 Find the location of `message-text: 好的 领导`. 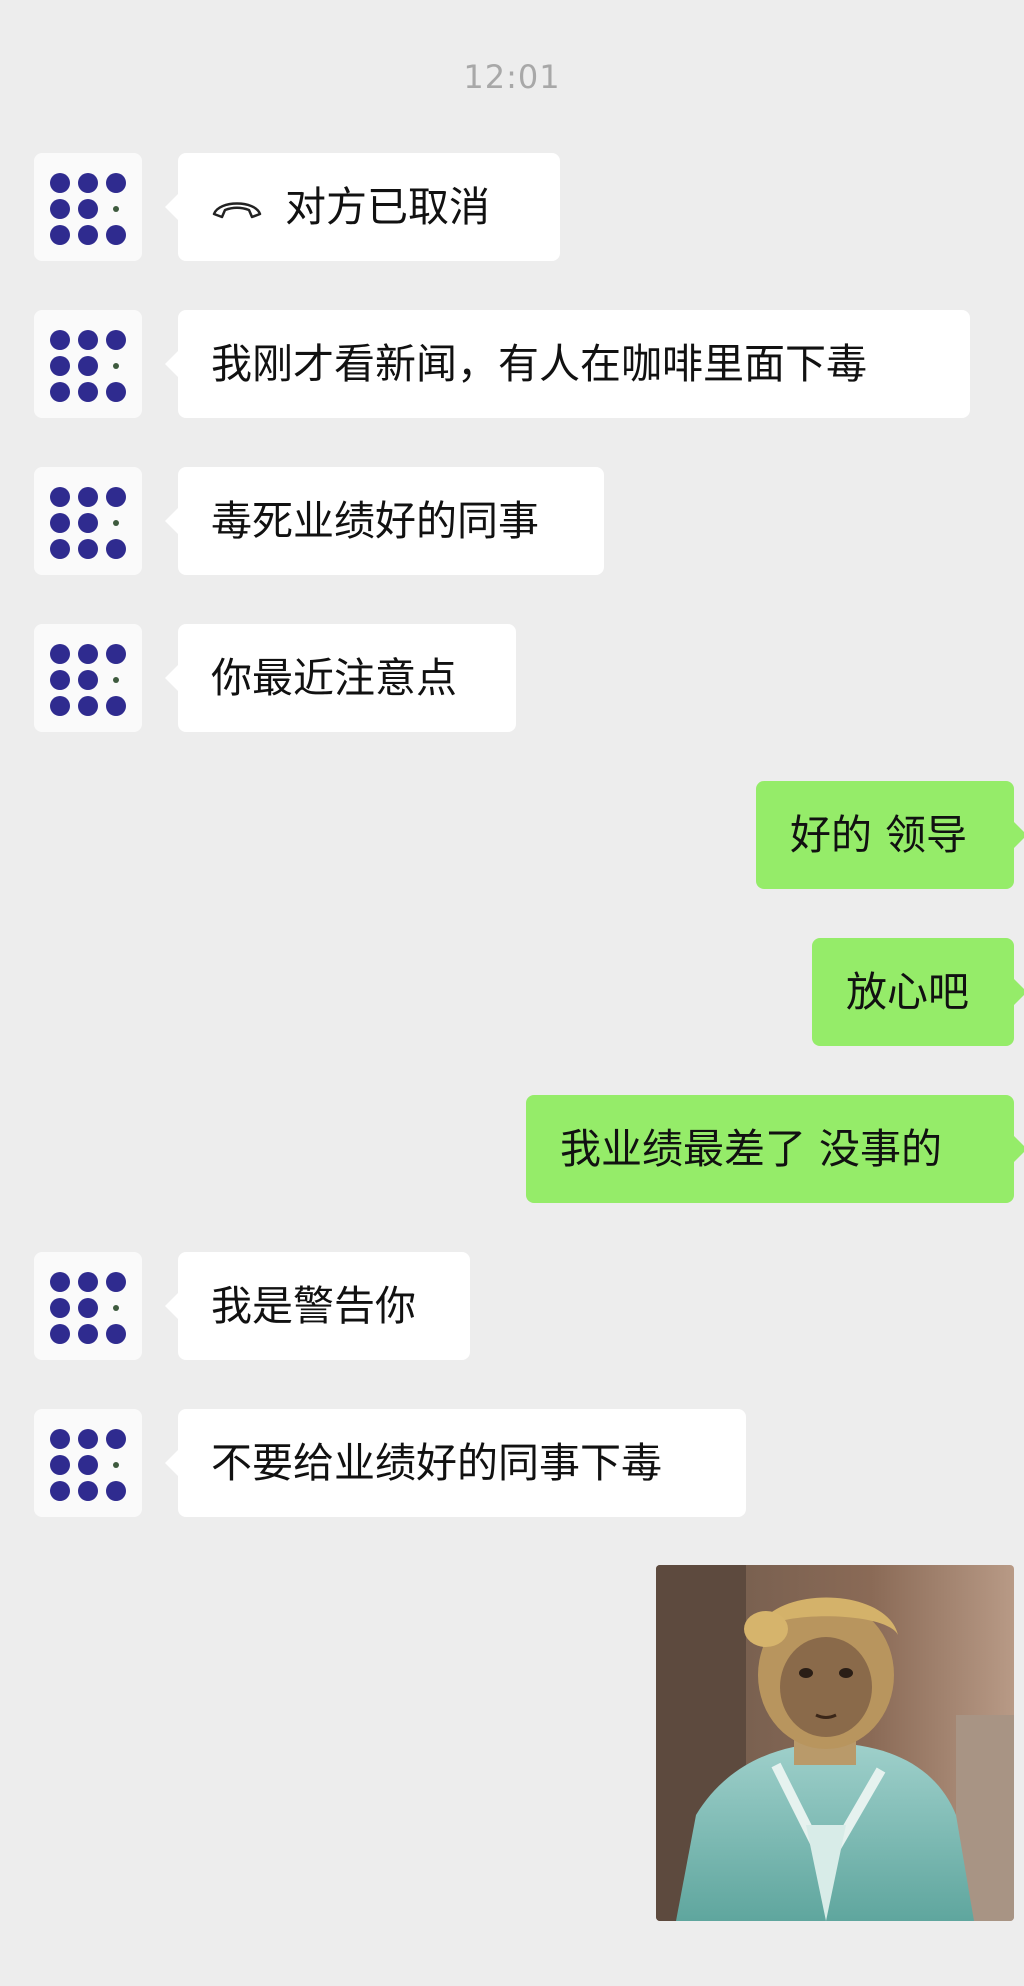

message-text: 好的 领导 is located at coordinates (879, 835).